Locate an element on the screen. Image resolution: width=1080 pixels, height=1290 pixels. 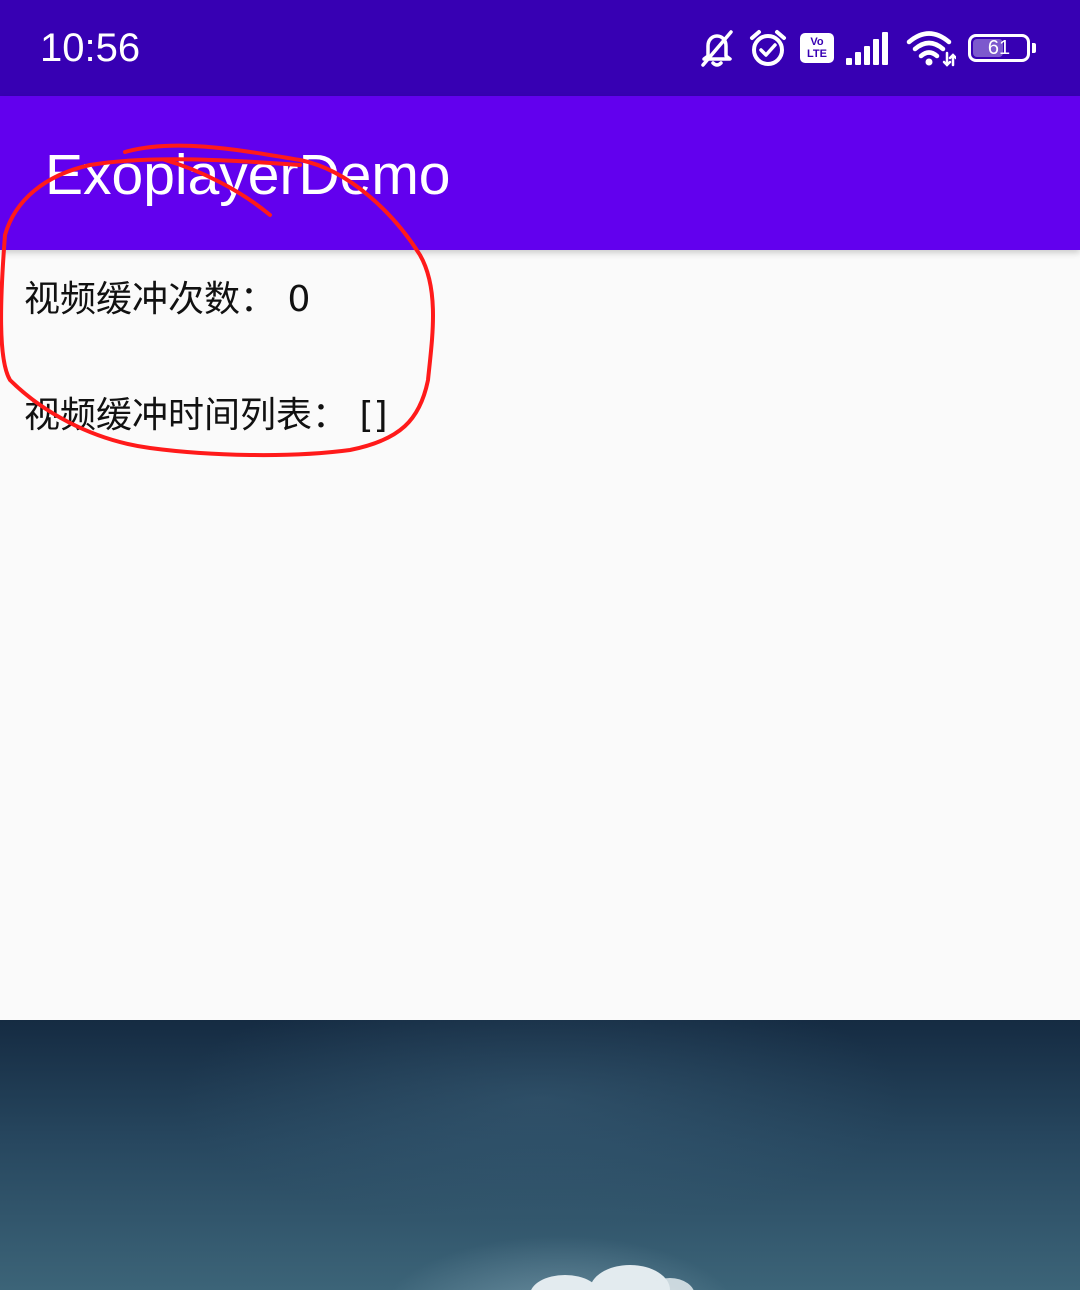
status-icons: Vo LTE 61 is located at coordinates (867, 48).